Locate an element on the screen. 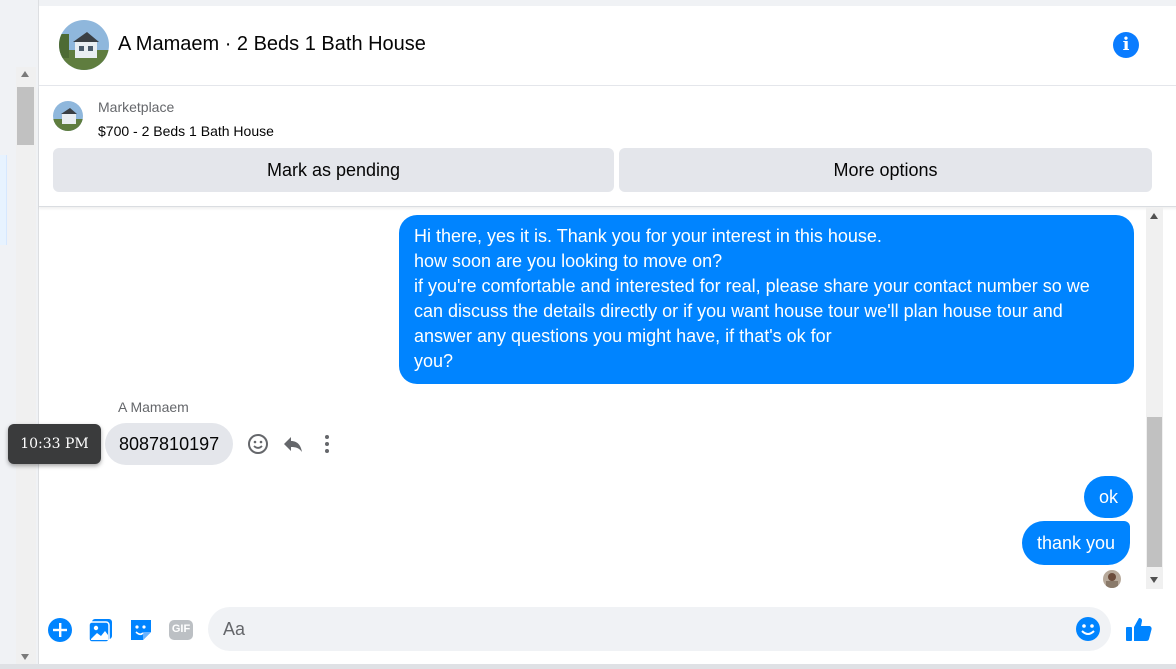  message-composer: GIF Aa is located at coordinates (607, 630).